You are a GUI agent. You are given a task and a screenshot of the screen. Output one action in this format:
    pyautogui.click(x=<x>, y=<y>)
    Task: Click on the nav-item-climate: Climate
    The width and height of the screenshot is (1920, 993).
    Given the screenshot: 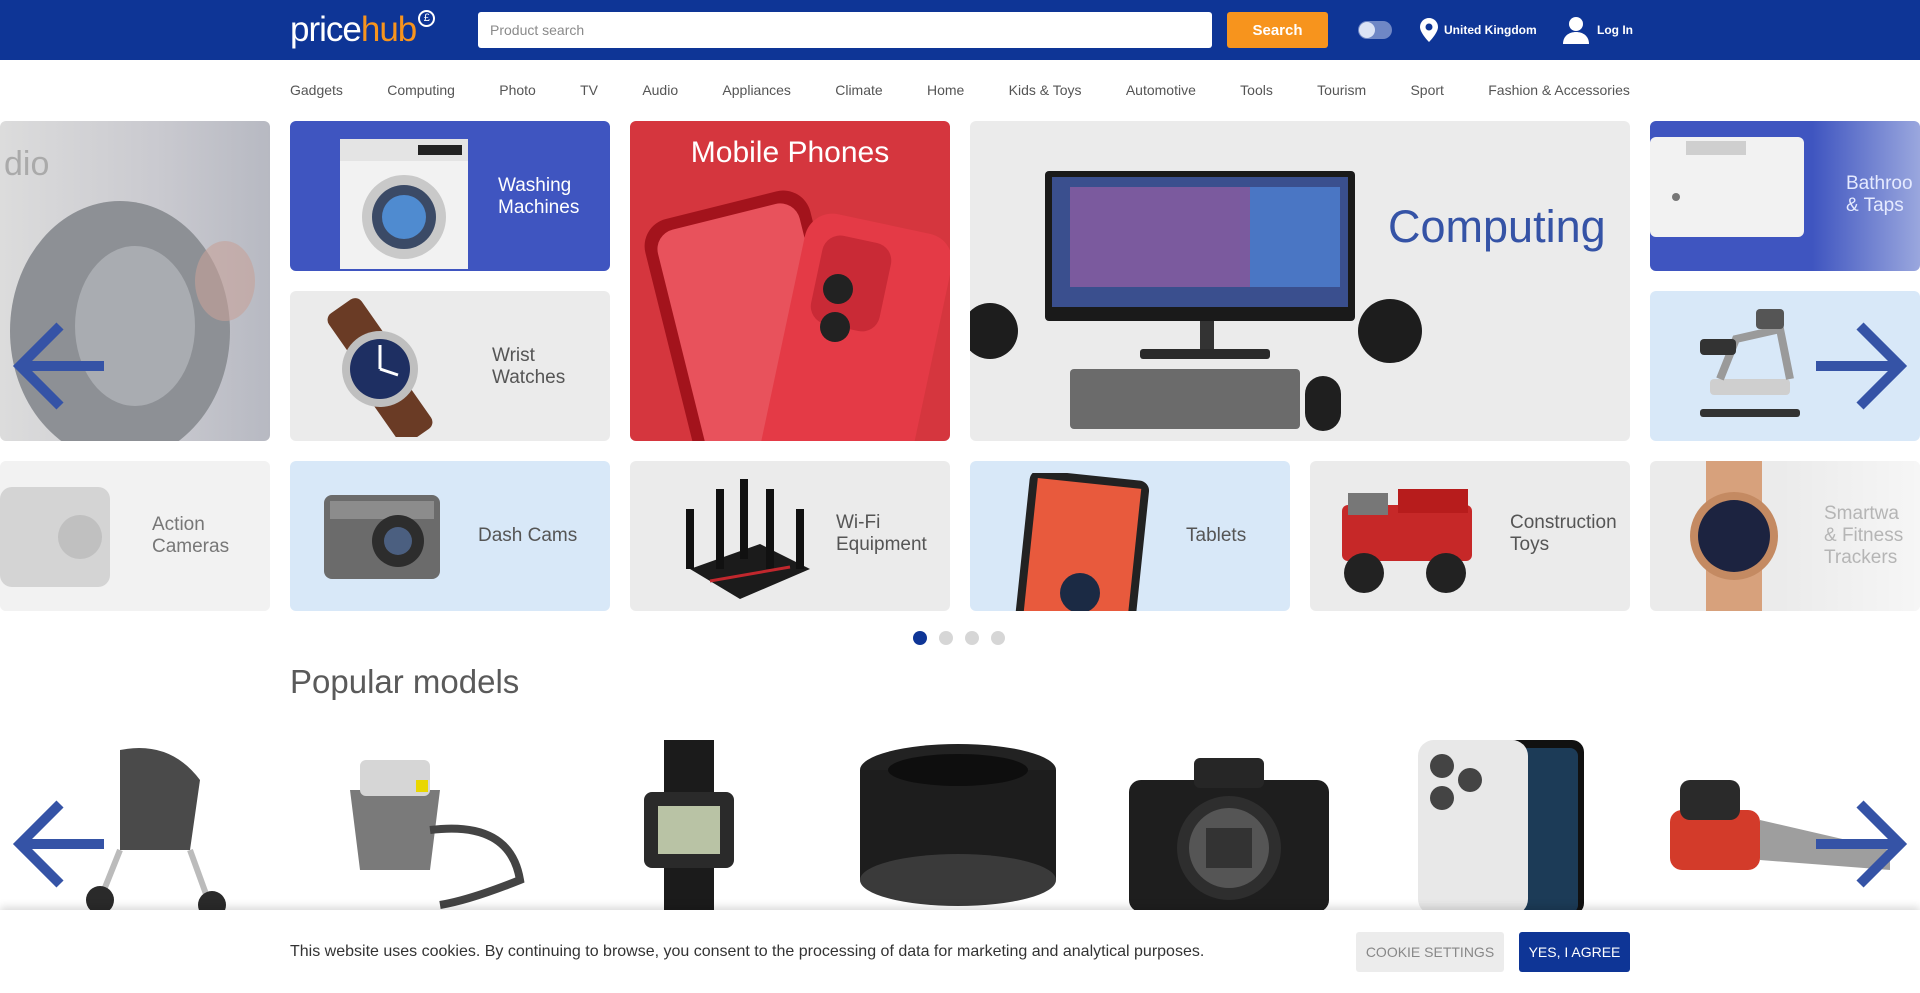 What is the action you would take?
    pyautogui.click(x=858, y=90)
    